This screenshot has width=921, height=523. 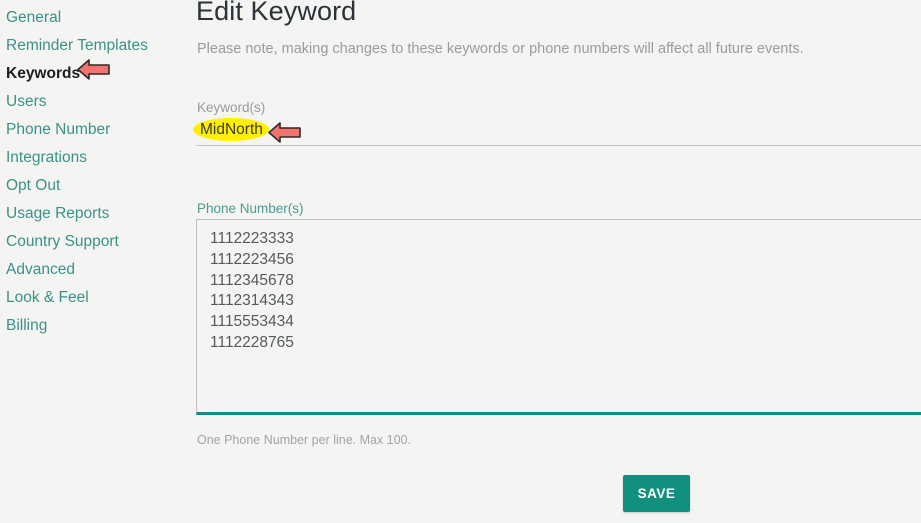 What do you see at coordinates (98, 214) in the screenshot?
I see `sidebar-item-usage-reports: Usage Reports` at bounding box center [98, 214].